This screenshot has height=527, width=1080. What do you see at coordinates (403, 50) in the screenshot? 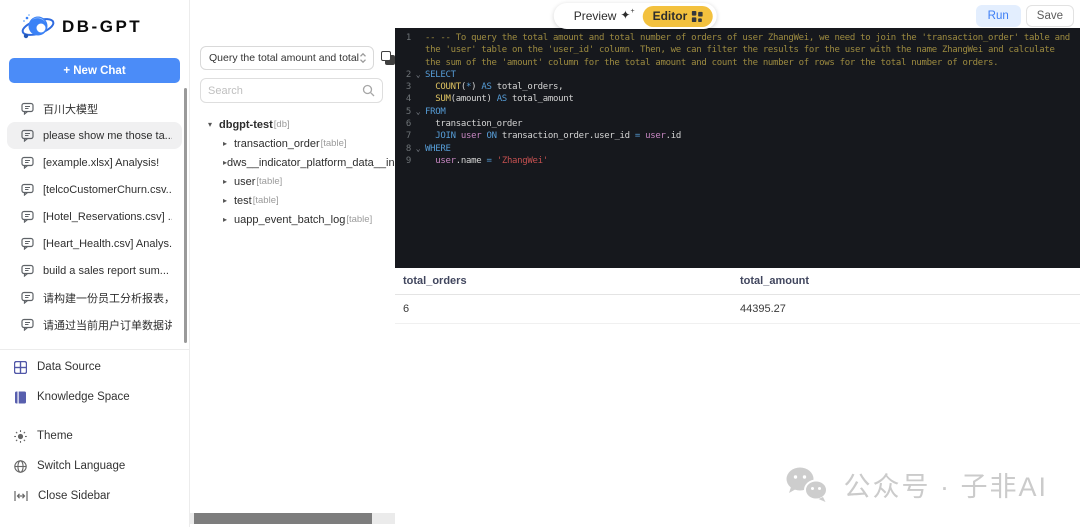
I see `line-number` at bounding box center [403, 50].